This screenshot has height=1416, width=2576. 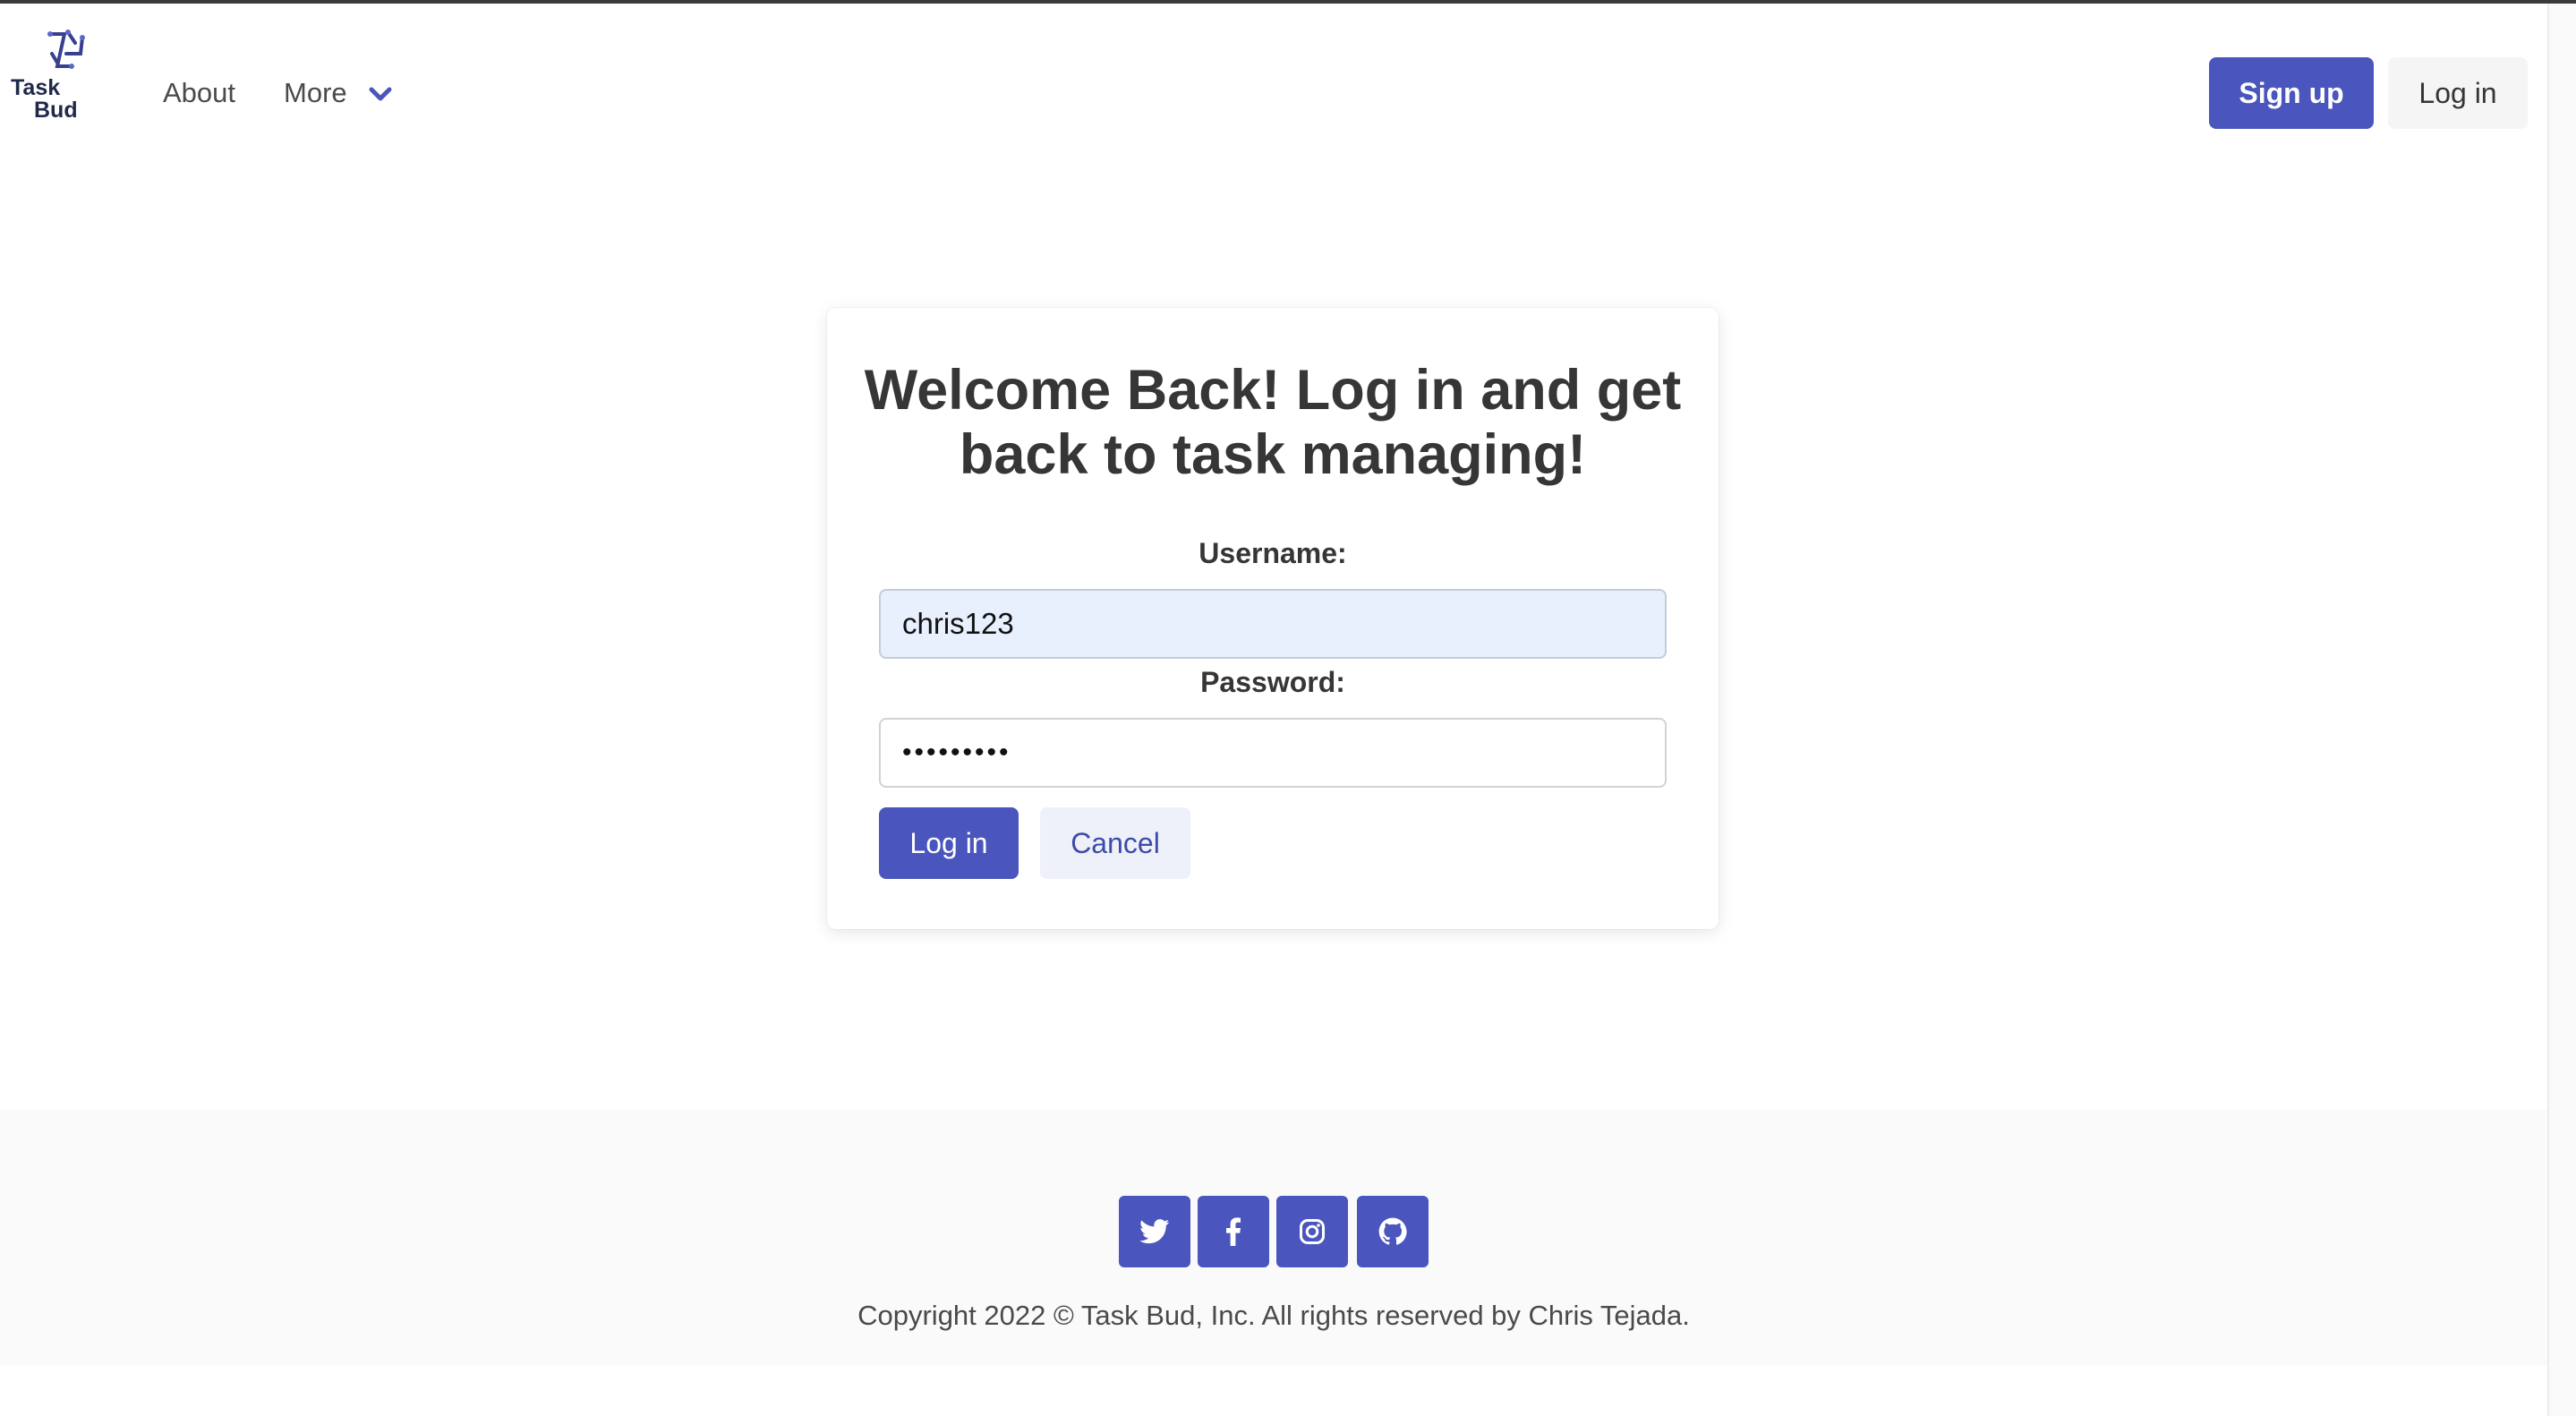 I want to click on facebook-icon, so click(x=1233, y=1231).